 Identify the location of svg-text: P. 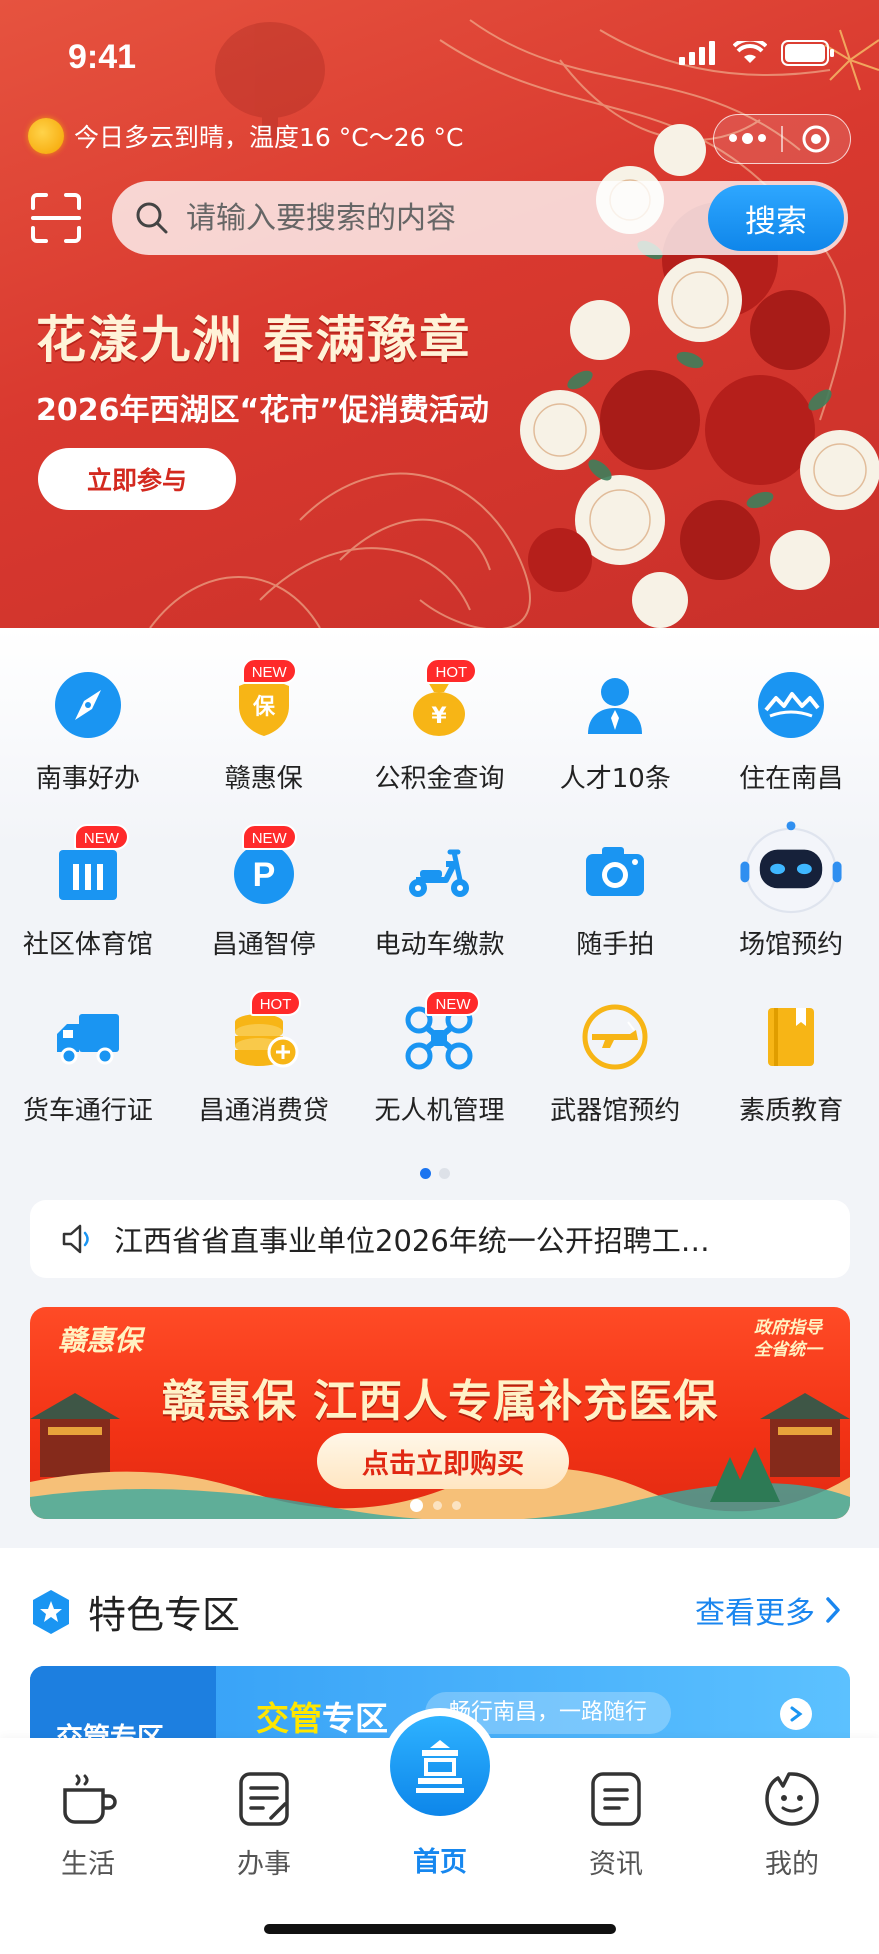
(263, 875).